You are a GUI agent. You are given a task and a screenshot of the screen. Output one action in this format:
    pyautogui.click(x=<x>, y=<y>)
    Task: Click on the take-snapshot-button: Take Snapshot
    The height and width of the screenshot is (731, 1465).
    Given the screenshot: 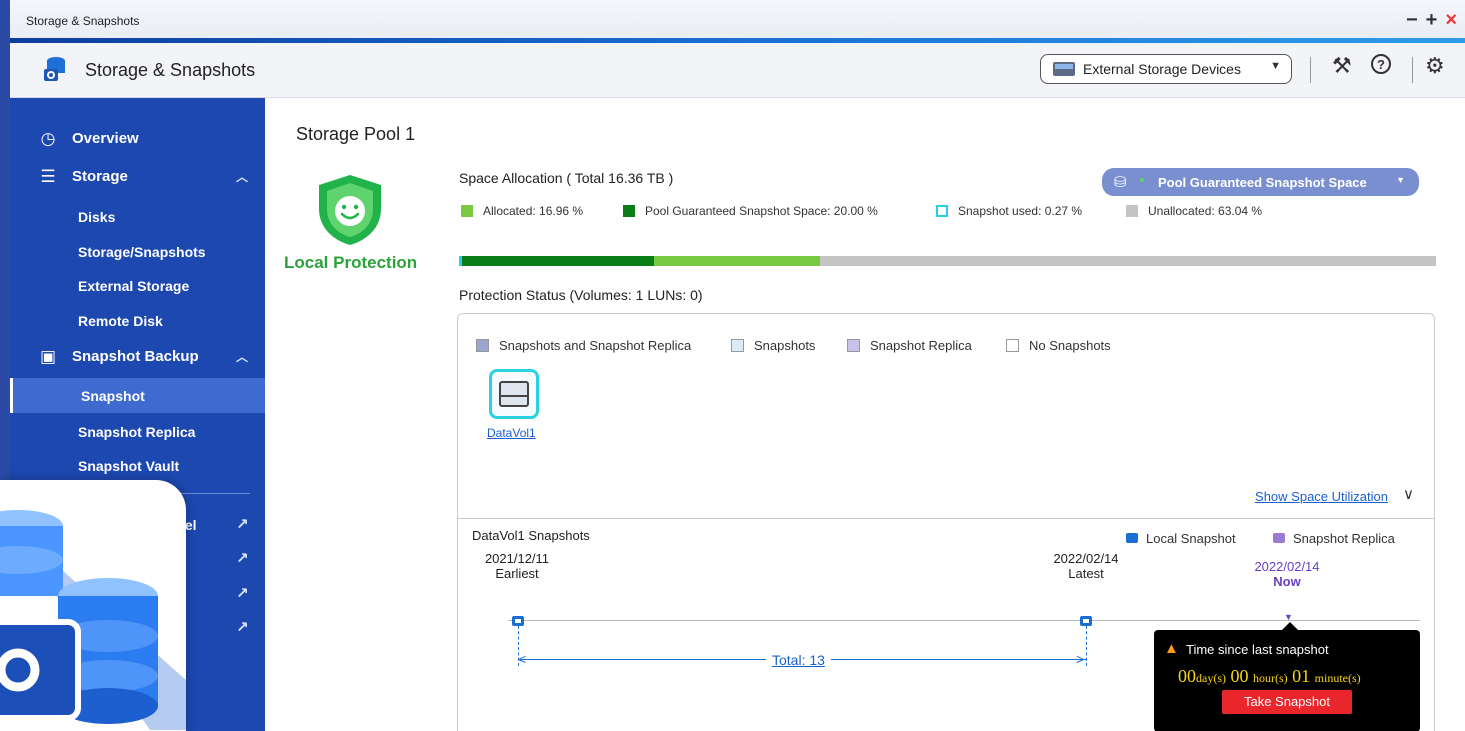 What is the action you would take?
    pyautogui.click(x=1287, y=702)
    